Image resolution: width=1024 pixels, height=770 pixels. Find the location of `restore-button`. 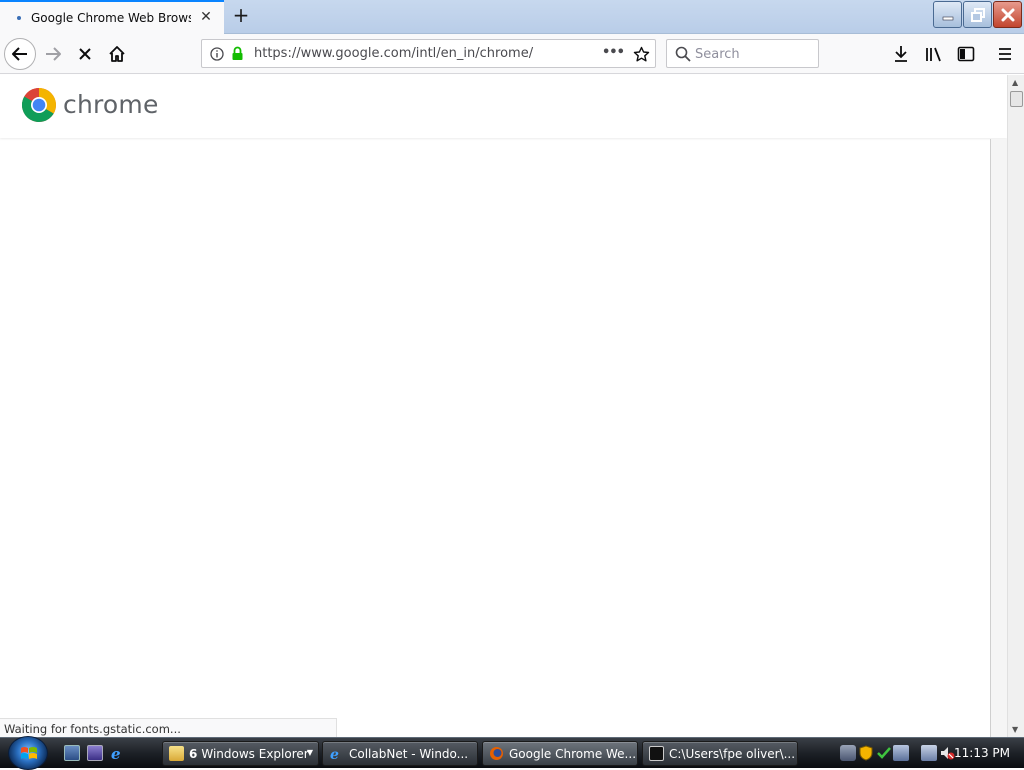

restore-button is located at coordinates (977, 14).